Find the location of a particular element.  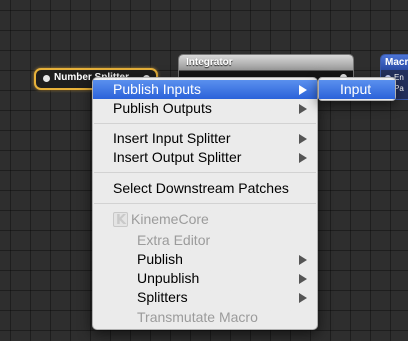

patch-title: Macro is located at coordinates (396, 62).